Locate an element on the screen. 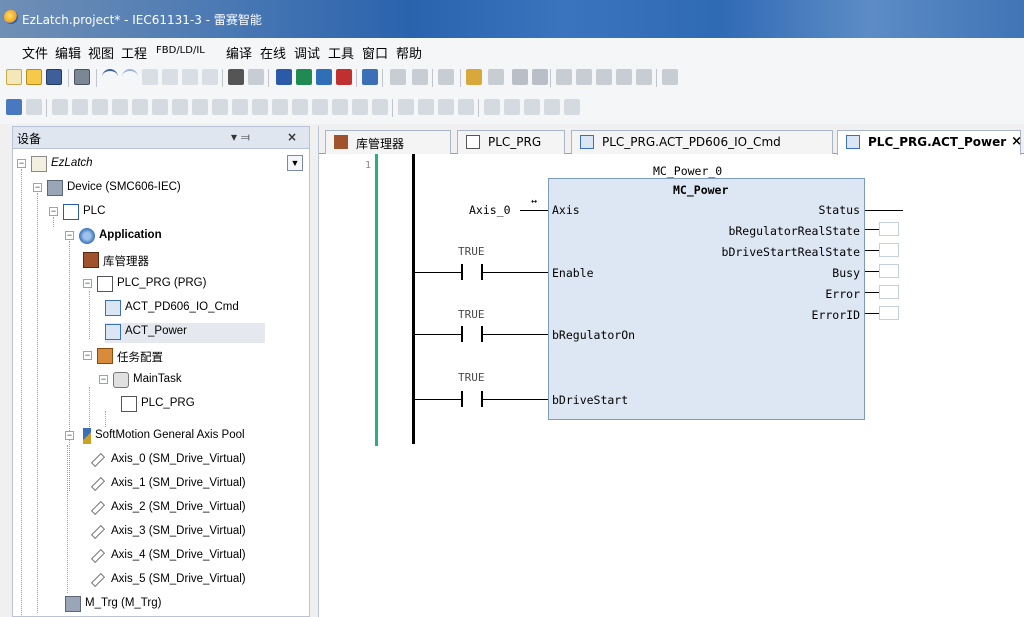  output-box-error is located at coordinates (889, 292).